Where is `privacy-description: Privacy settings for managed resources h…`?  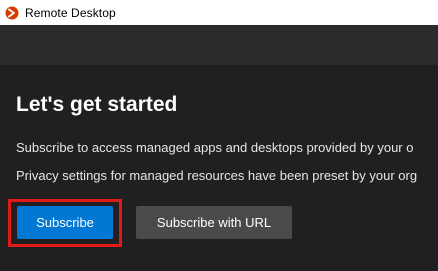
privacy-description: Privacy settings for managed resources h… is located at coordinates (217, 175).